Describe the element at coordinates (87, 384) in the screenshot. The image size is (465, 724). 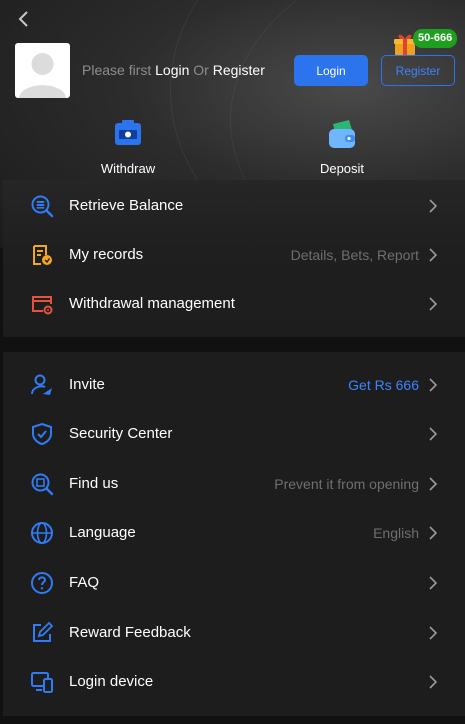
I see `menu-item-label: Invite` at that location.